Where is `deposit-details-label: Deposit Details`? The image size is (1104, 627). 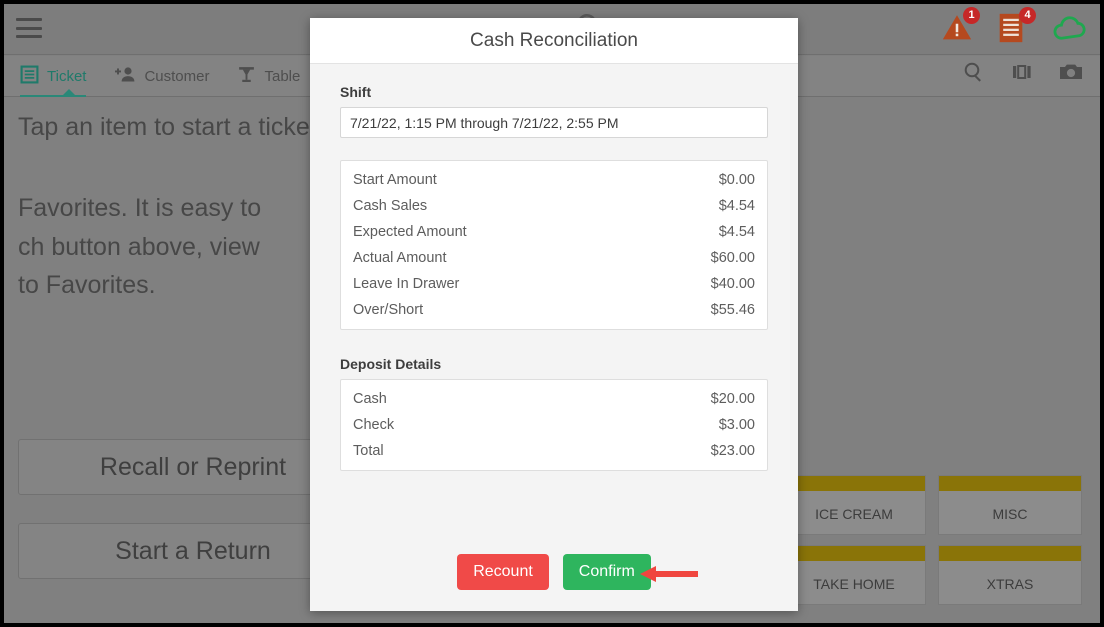
deposit-details-label: Deposit Details is located at coordinates (391, 364).